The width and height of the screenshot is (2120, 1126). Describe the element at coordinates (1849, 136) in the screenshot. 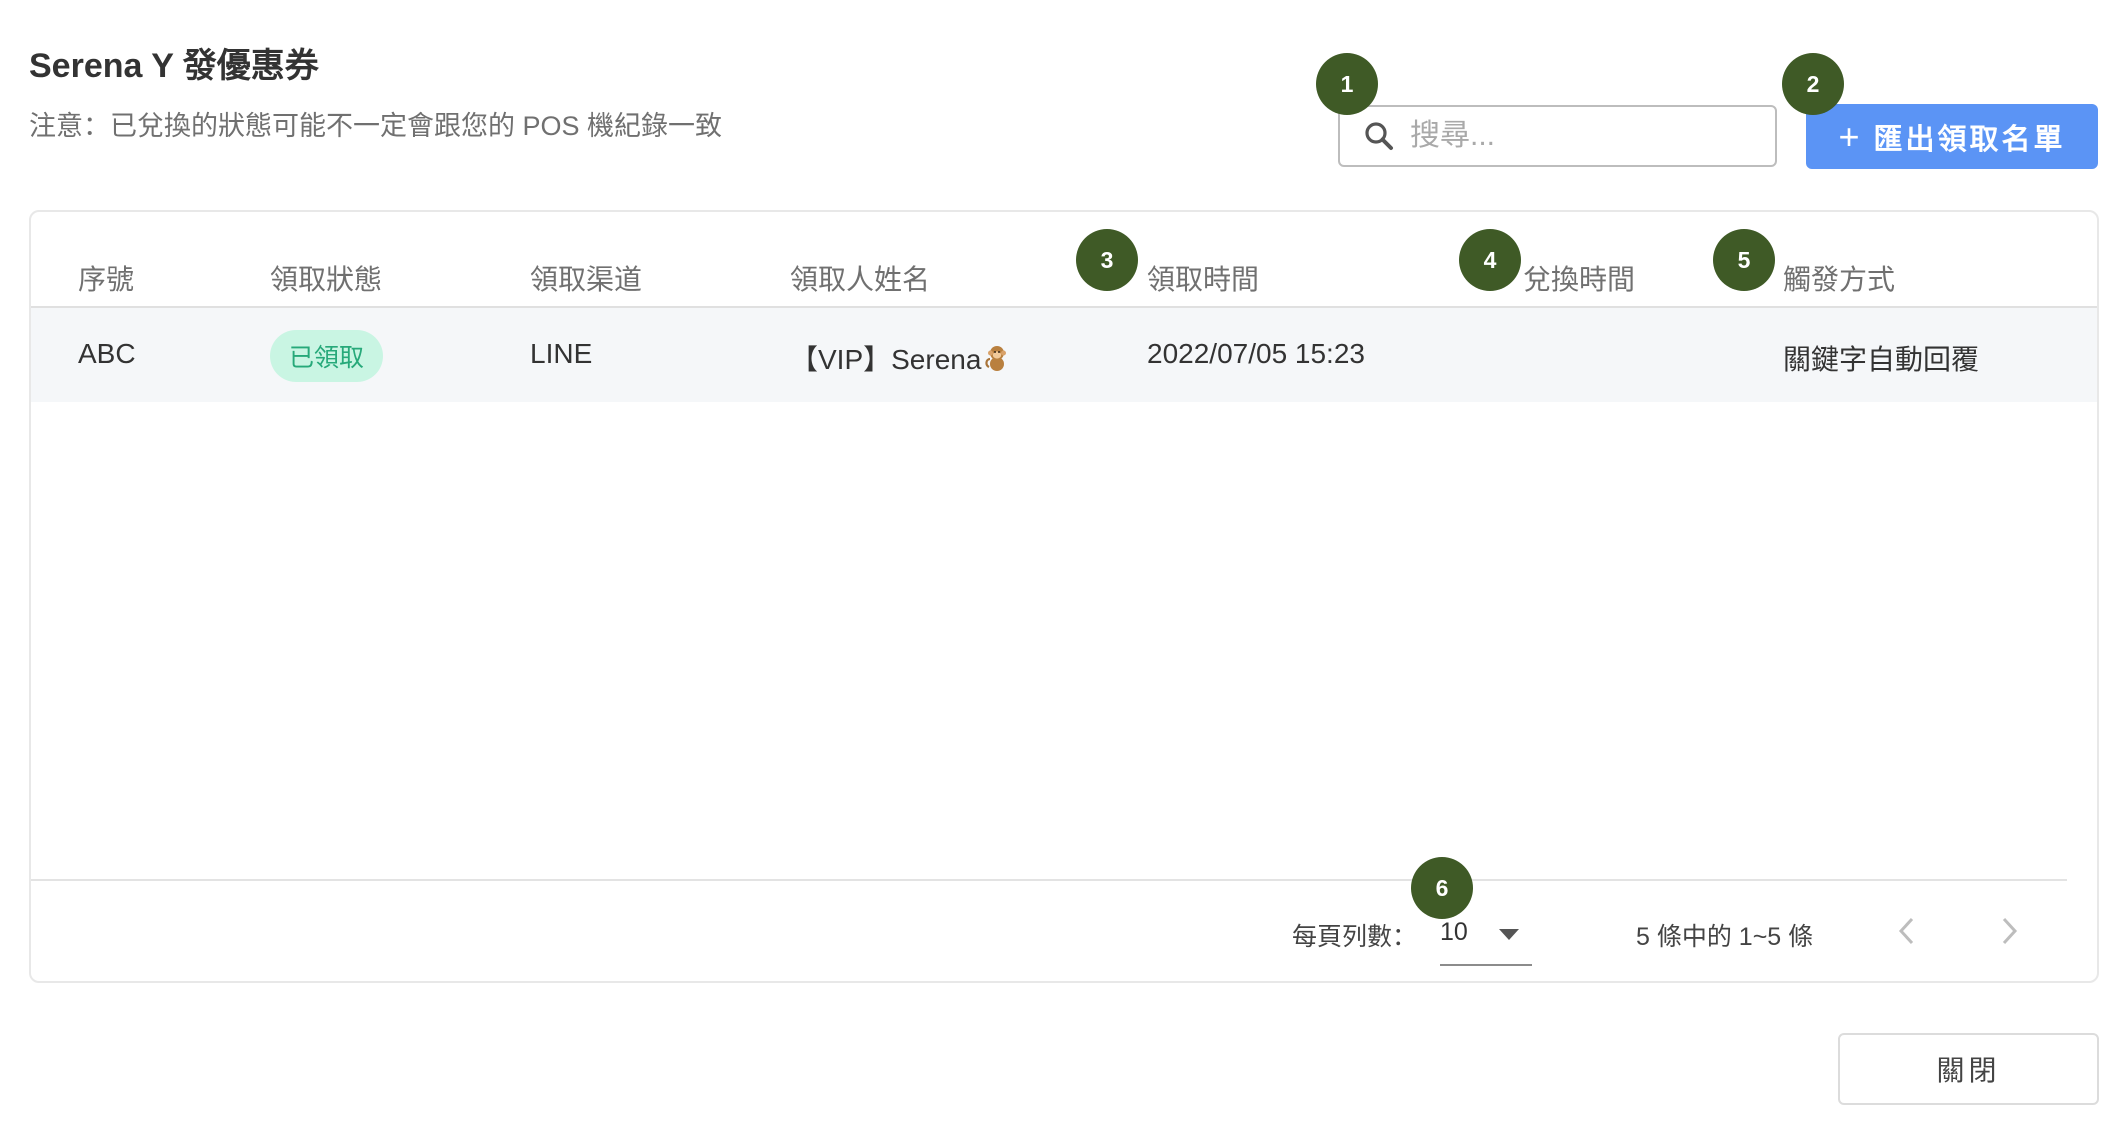

I see `plus-icon: +` at that location.